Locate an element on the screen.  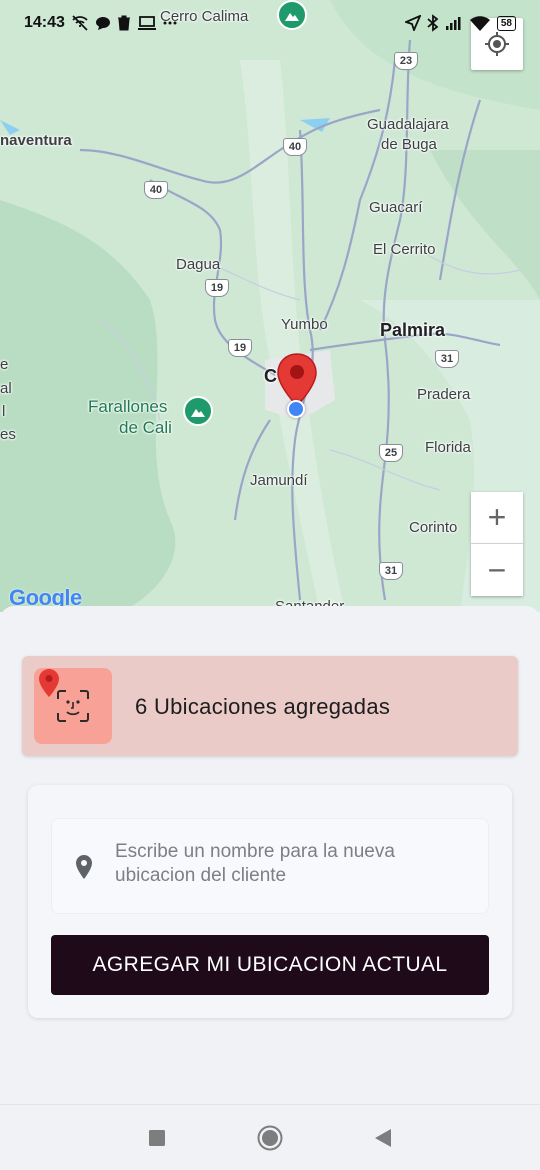
zoom-in-button: + is located at coordinates (497, 518).